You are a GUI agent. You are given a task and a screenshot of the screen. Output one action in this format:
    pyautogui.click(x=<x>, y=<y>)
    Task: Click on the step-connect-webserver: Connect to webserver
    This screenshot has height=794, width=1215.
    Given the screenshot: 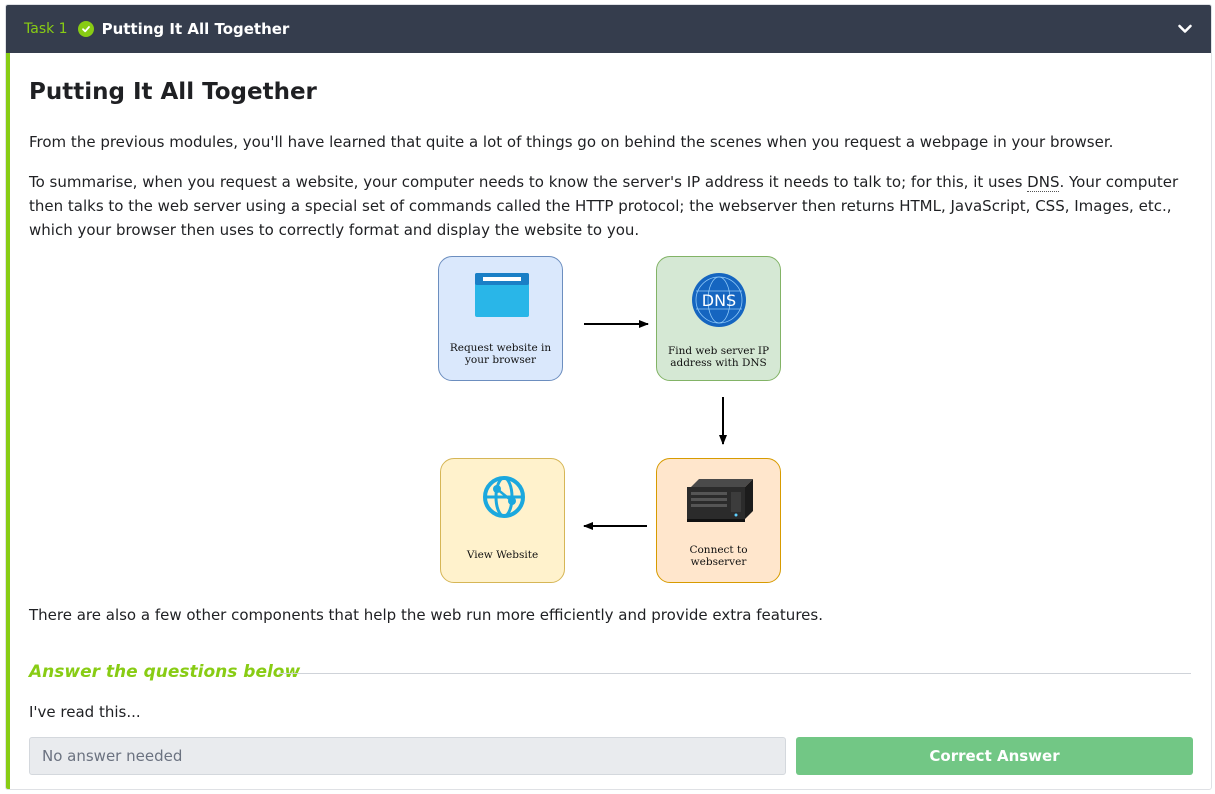 What is the action you would take?
    pyautogui.click(x=718, y=520)
    